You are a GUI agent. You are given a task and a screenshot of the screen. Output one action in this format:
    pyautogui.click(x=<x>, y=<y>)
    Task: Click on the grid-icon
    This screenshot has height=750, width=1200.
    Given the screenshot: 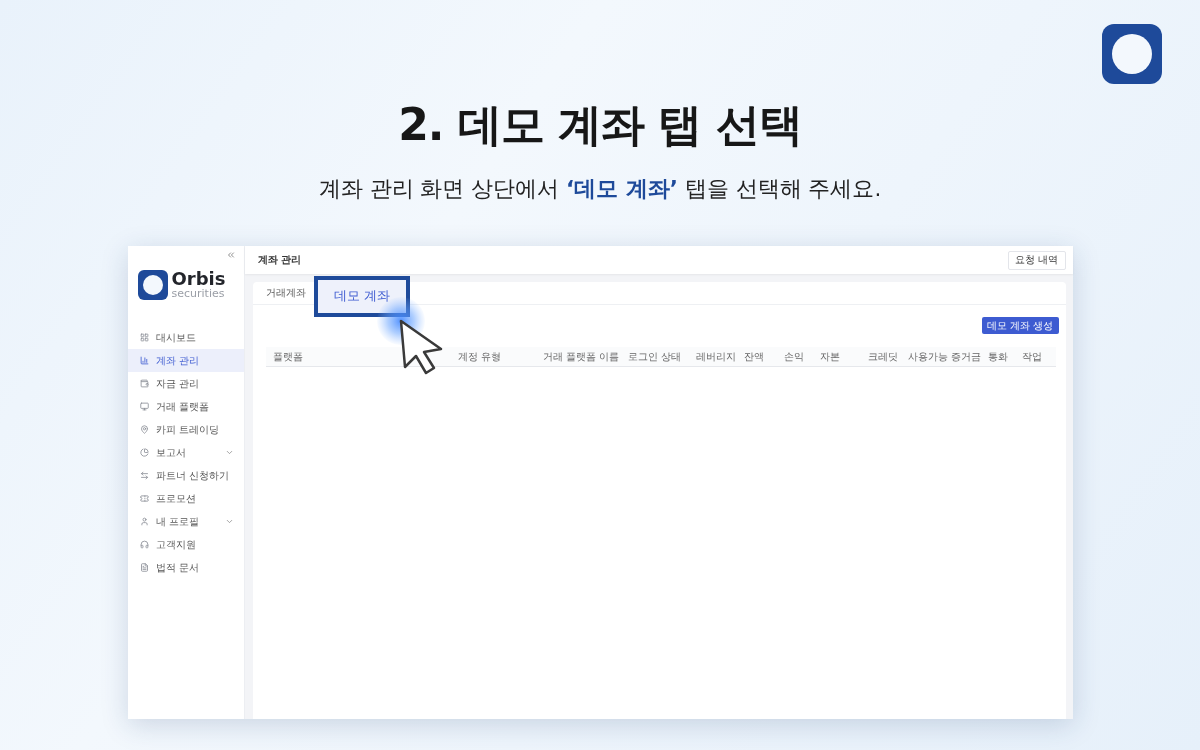 What is the action you would take?
    pyautogui.click(x=144, y=337)
    